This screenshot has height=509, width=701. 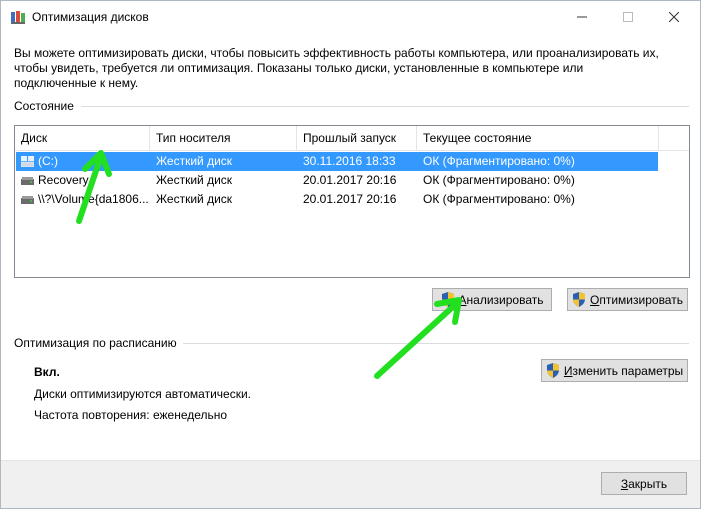 I want to click on schedule-group-label: Оптимизация по расписанию, so click(x=95, y=343).